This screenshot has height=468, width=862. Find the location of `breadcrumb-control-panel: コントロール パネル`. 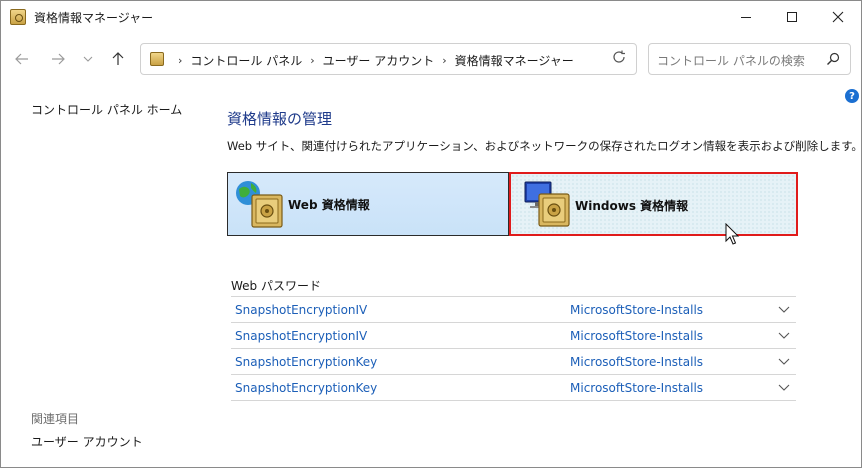

breadcrumb-control-panel: コントロール パネル is located at coordinates (246, 60).